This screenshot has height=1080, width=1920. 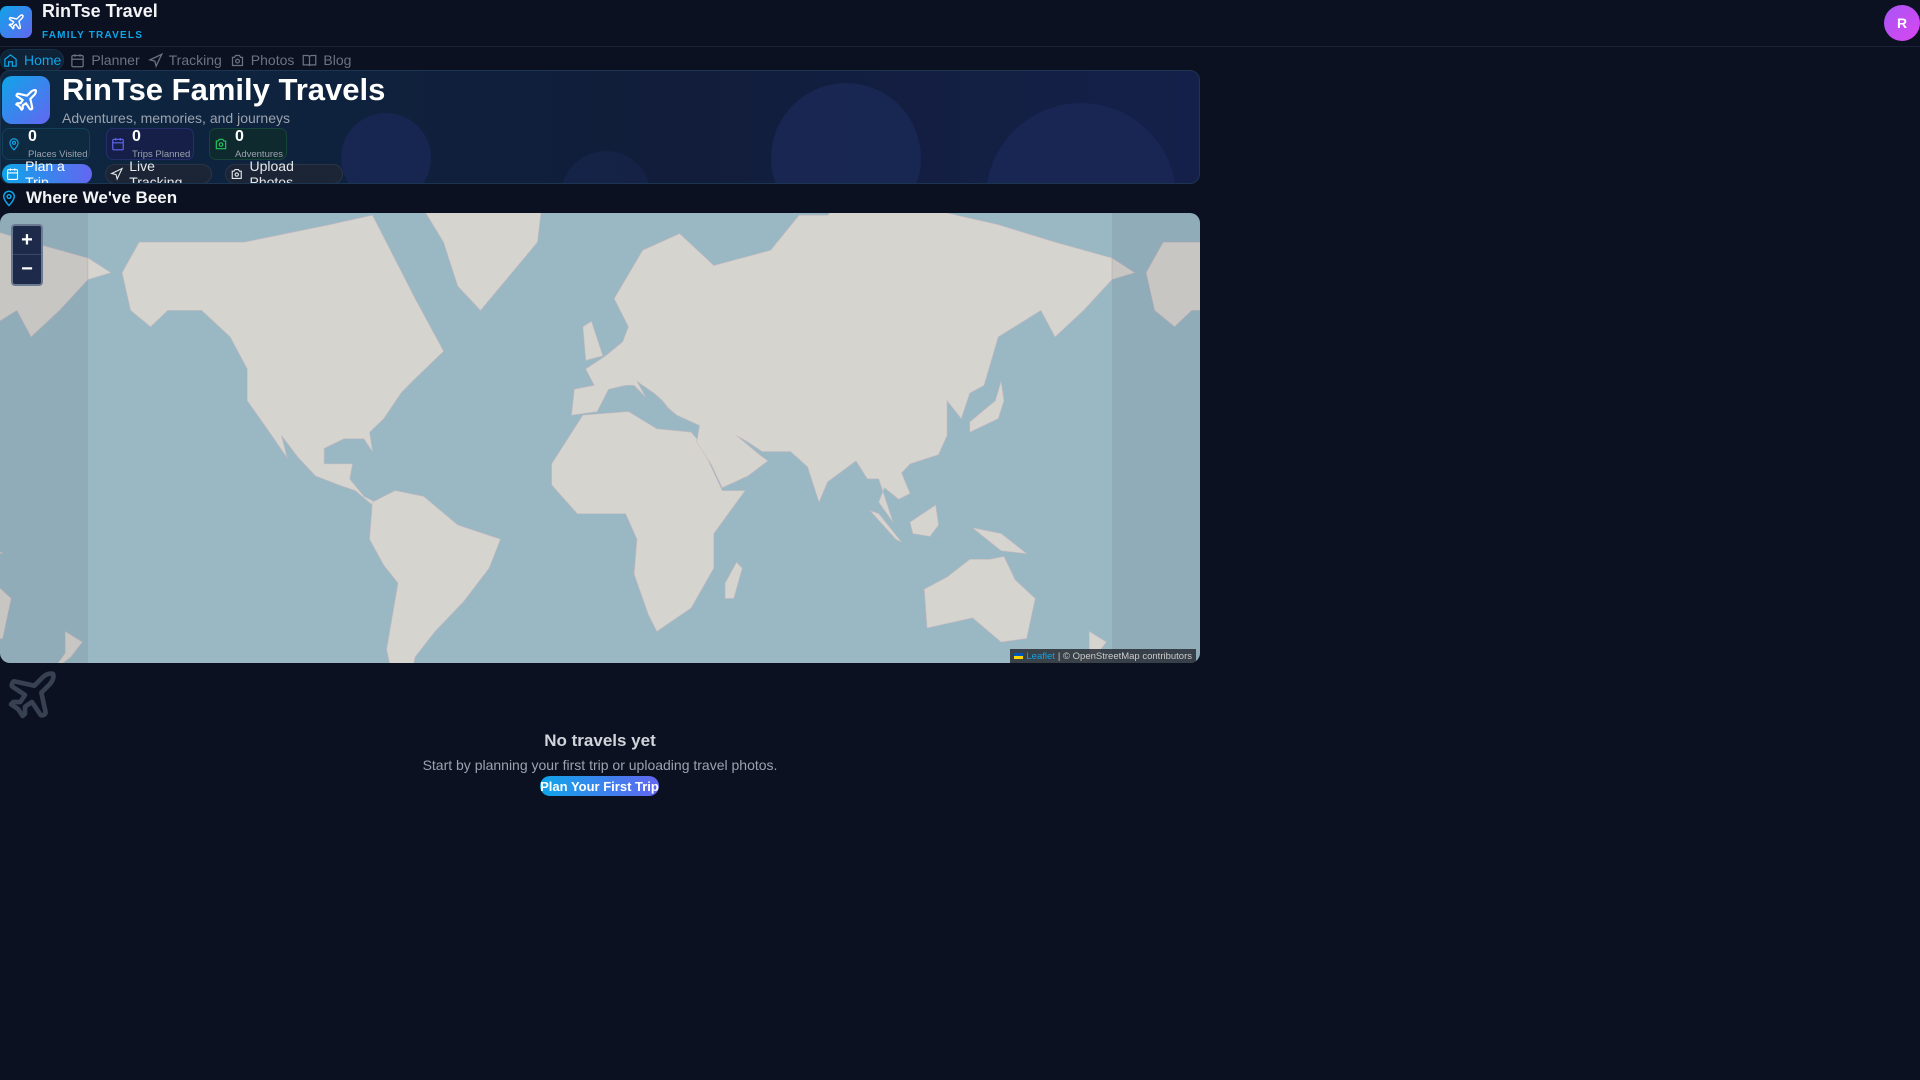 I want to click on nav-planner: Planner, so click(x=104, y=60).